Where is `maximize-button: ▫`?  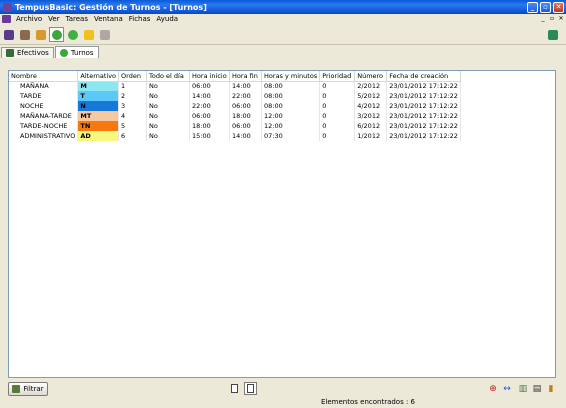
maximize-button: ▫ is located at coordinates (545, 7).